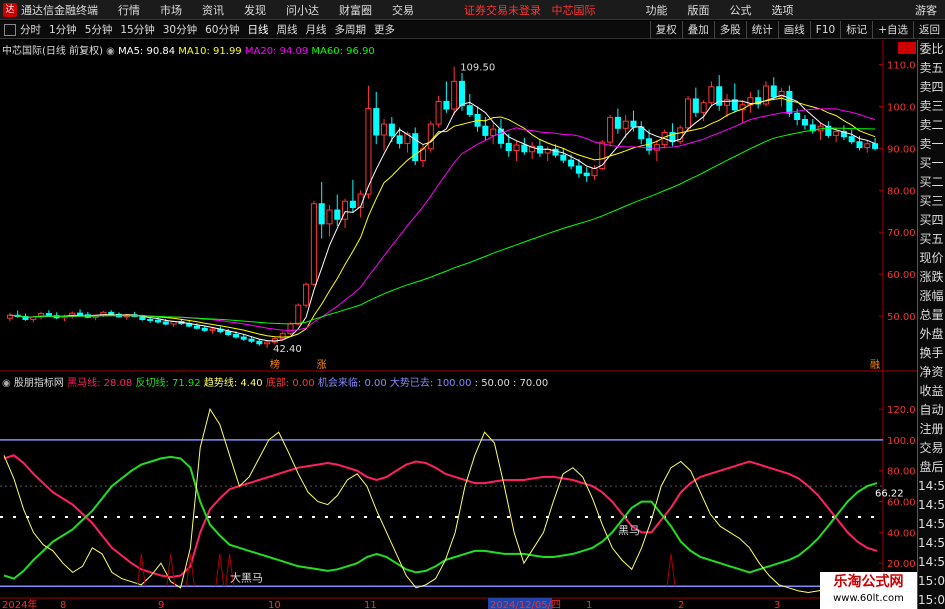 The height and width of the screenshot is (609, 945). Describe the element at coordinates (180, 29) in the screenshot. I see `period-tab-4: 30分钟` at that location.